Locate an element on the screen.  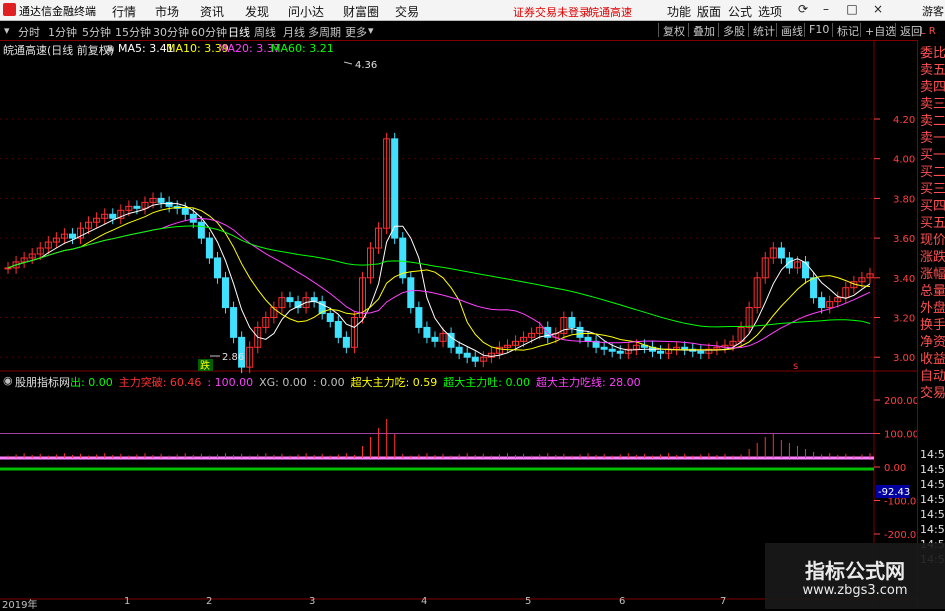
price-tick-label: 3.60 is located at coordinates (904, 239).